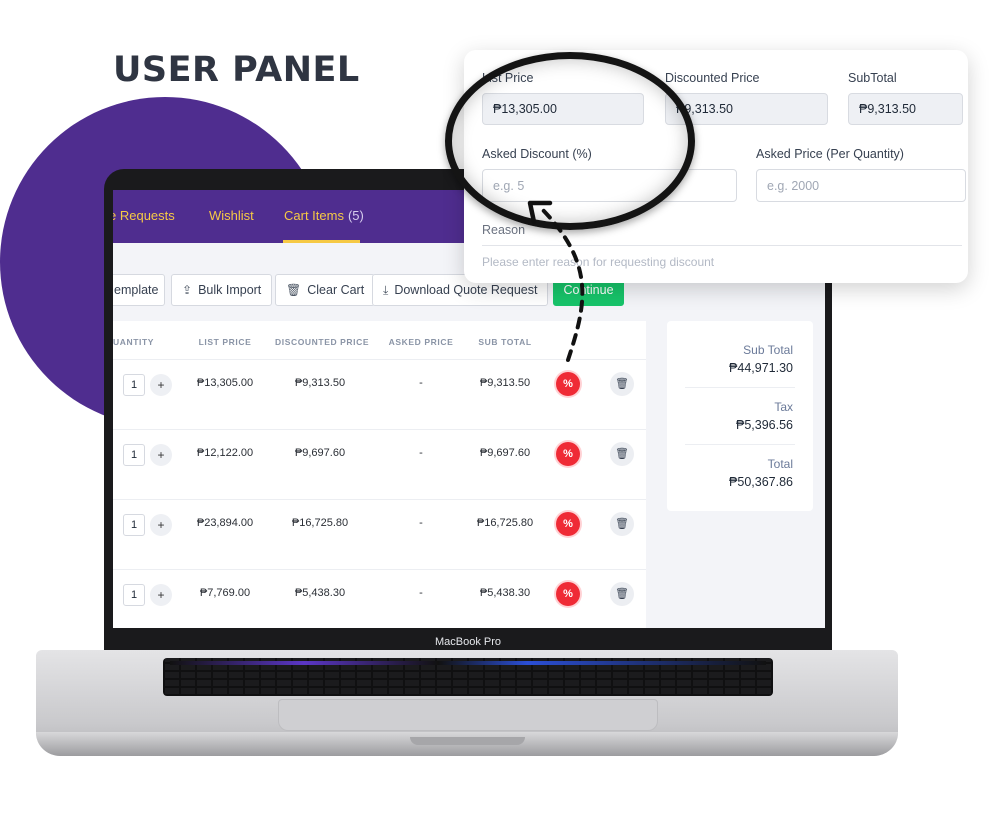 The height and width of the screenshot is (818, 1000). I want to click on tab-cart-items-label: Cart Items, so click(314, 215).